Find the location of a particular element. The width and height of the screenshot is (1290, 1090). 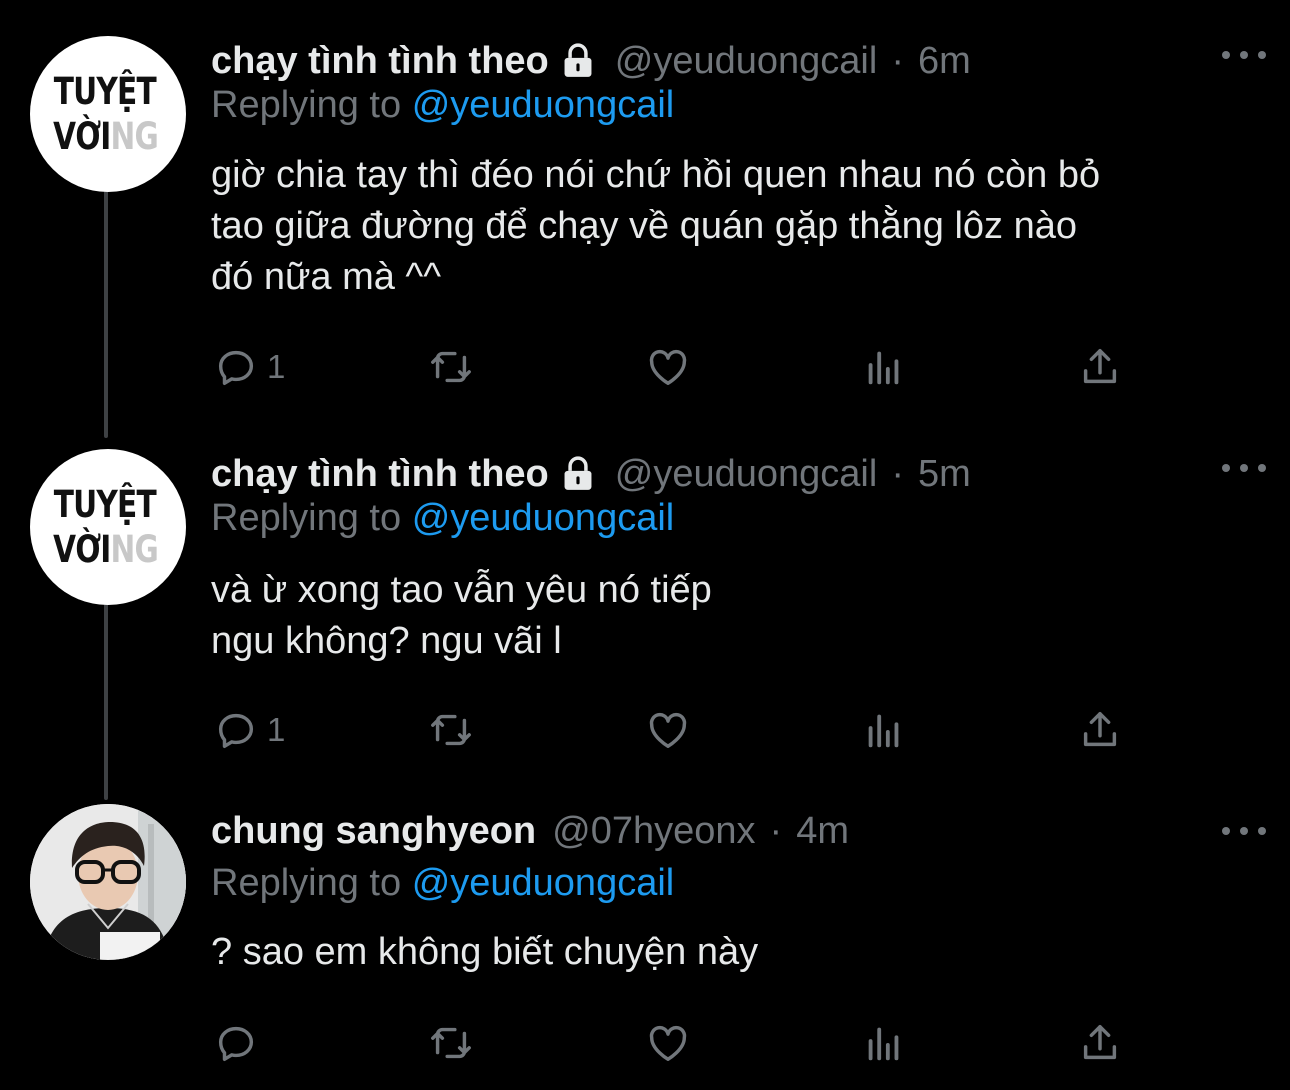

tweet-header: chung sanghyeon @07hyeonx · 4m is located at coordinates (730, 831).